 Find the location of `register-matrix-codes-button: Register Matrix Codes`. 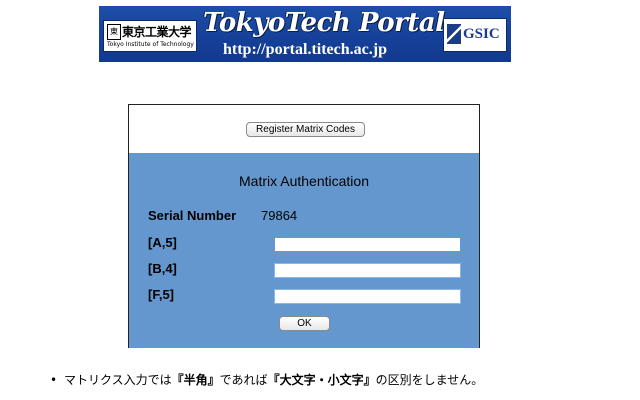

register-matrix-codes-button: Register Matrix Codes is located at coordinates (305, 129).